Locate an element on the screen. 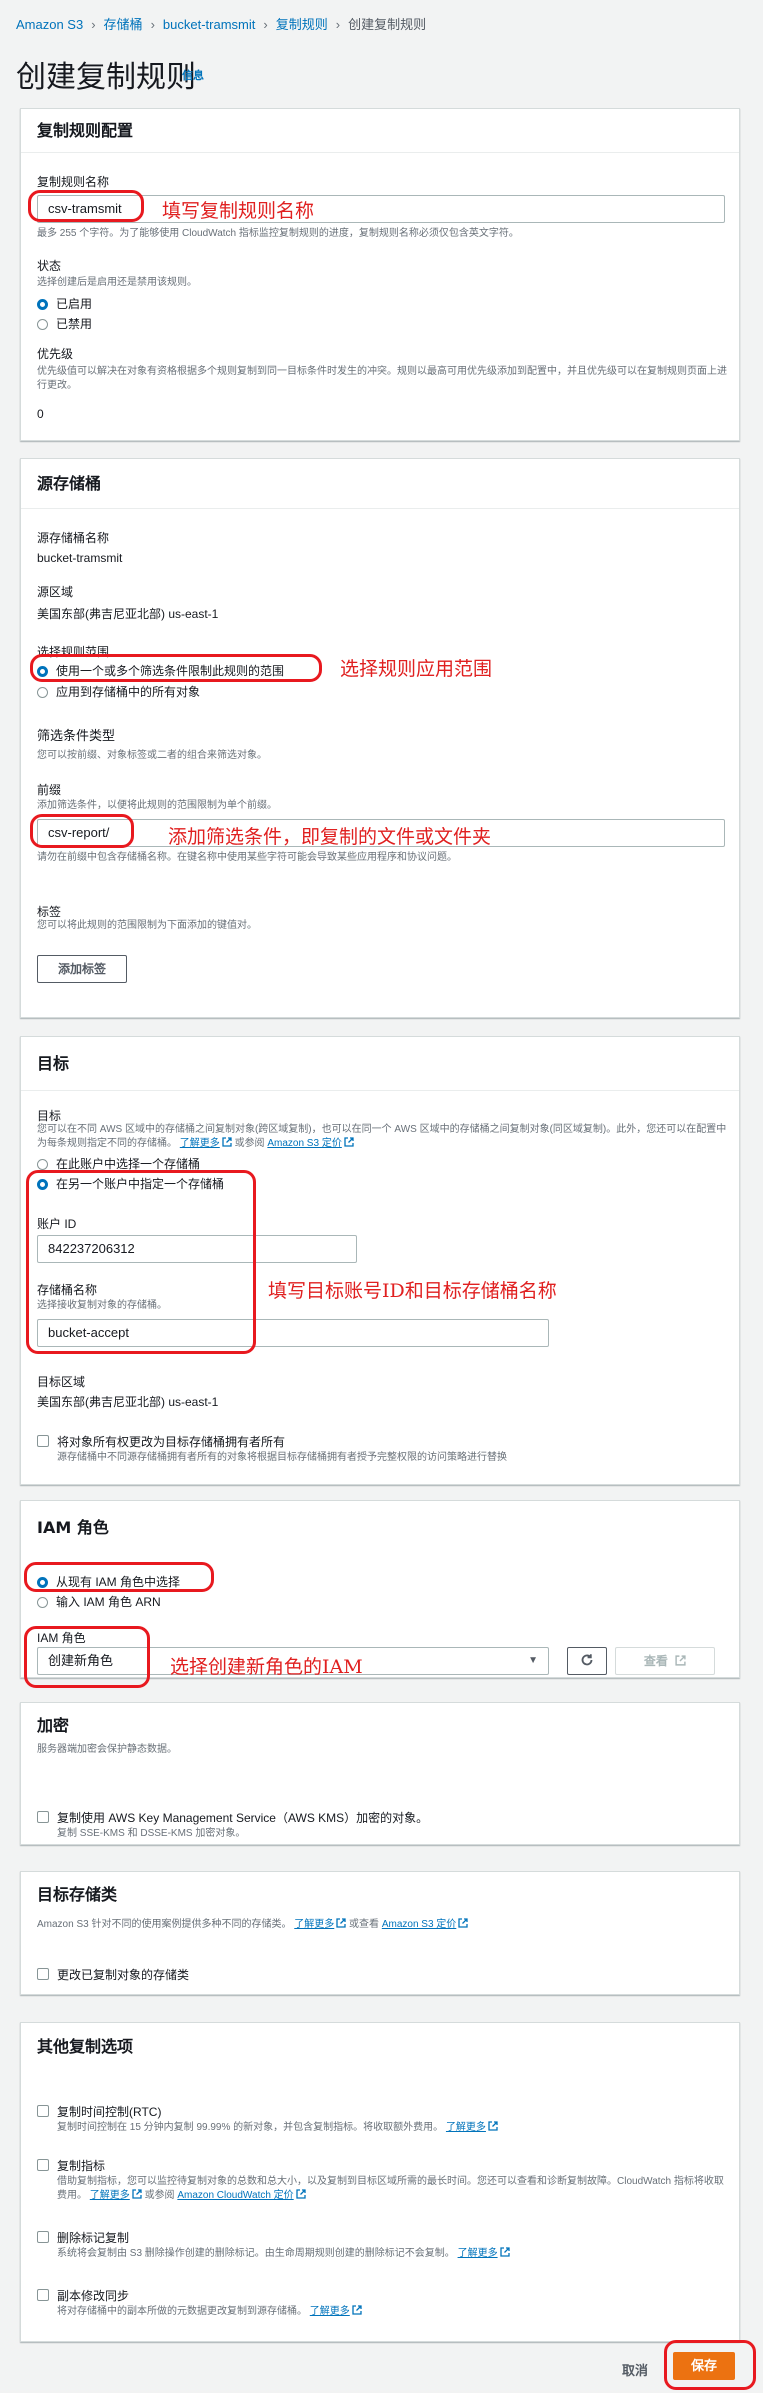 Image resolution: width=763 pixels, height=2393 pixels. replica-sync-label: 副本修改同步 is located at coordinates (93, 2296).